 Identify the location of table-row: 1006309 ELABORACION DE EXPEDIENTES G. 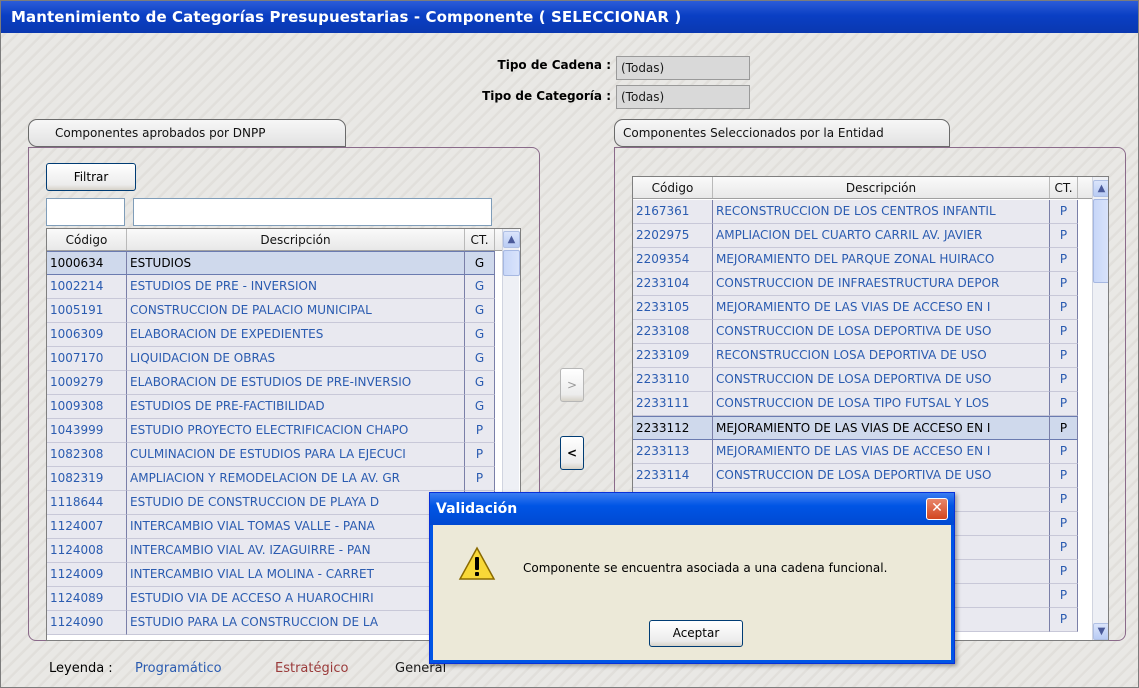
(271, 335).